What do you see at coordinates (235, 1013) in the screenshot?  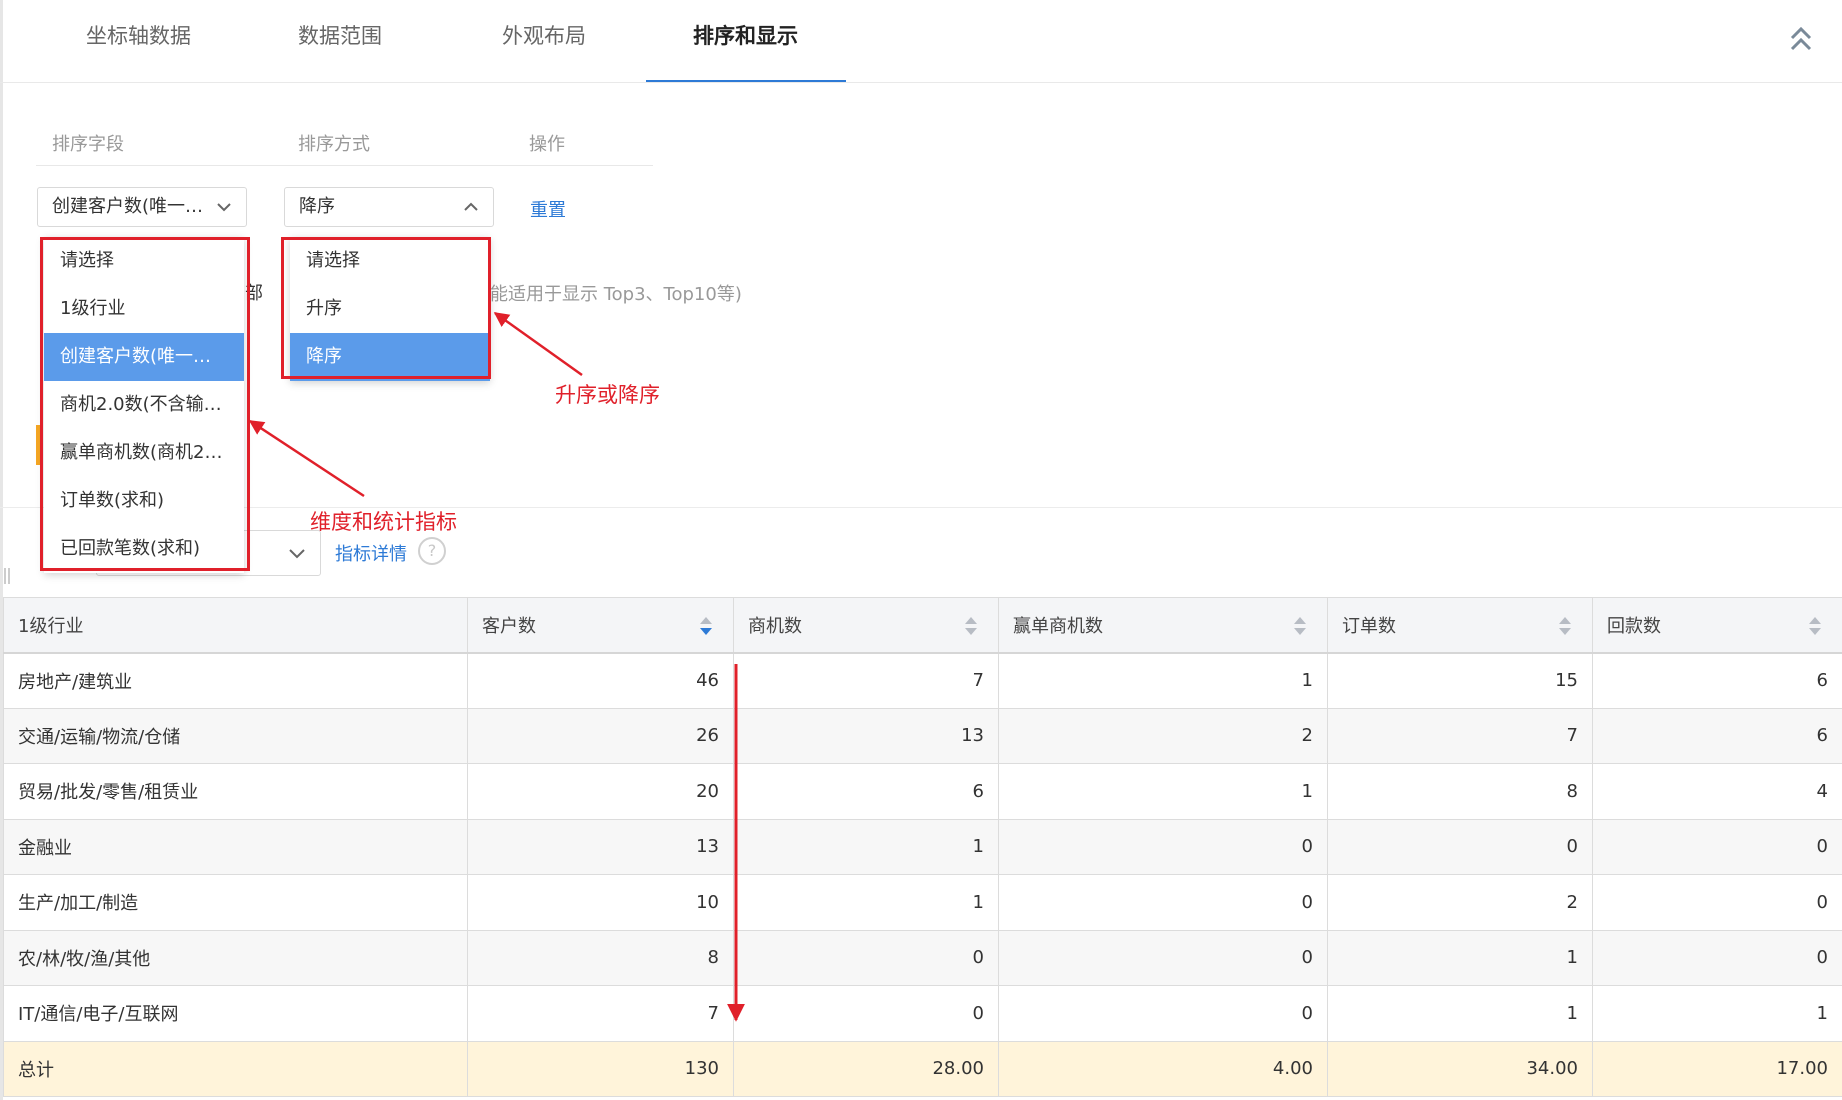 I see `industry-cell: IT/通信/电子/互联网` at bounding box center [235, 1013].